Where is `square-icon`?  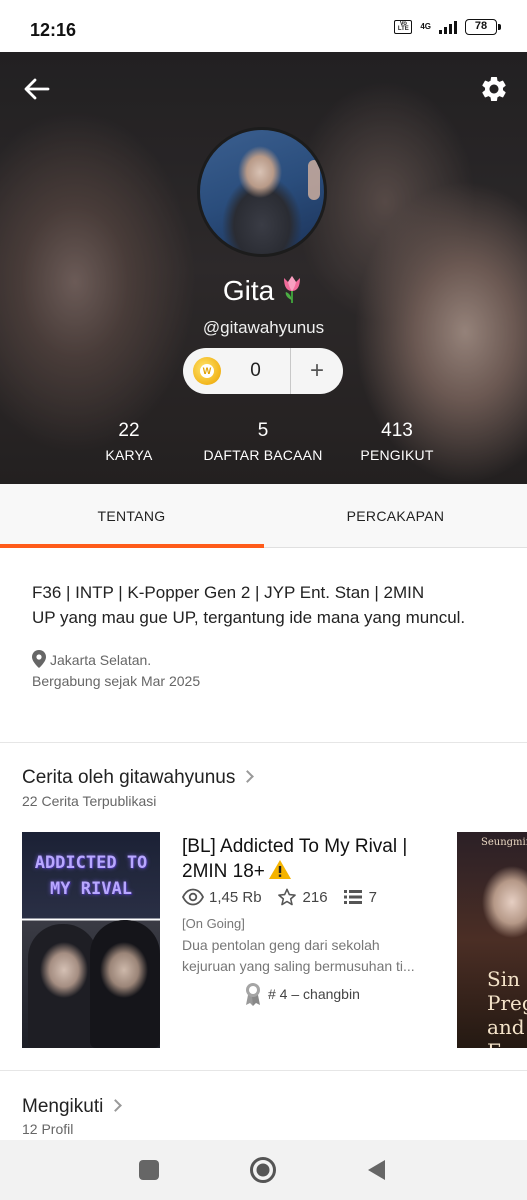 square-icon is located at coordinates (149, 1170).